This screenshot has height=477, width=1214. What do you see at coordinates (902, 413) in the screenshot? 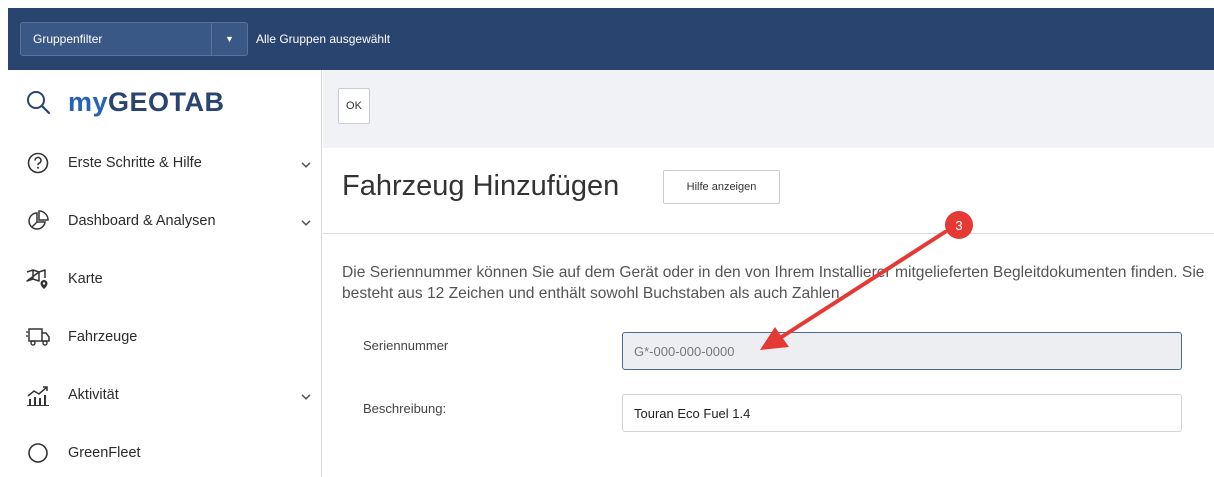
I see `description-input` at bounding box center [902, 413].